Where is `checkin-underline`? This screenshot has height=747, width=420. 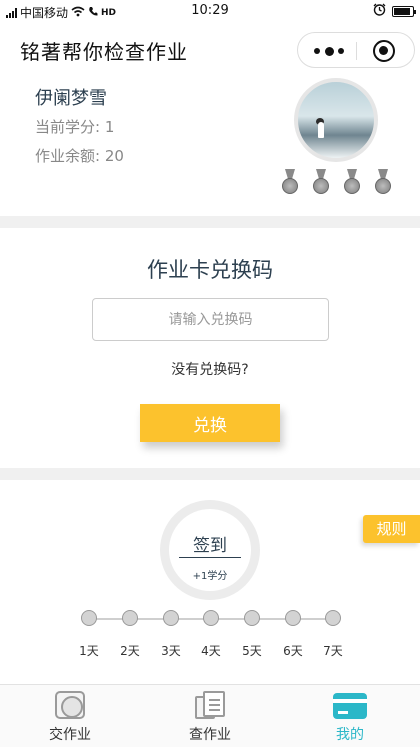 checkin-underline is located at coordinates (210, 557).